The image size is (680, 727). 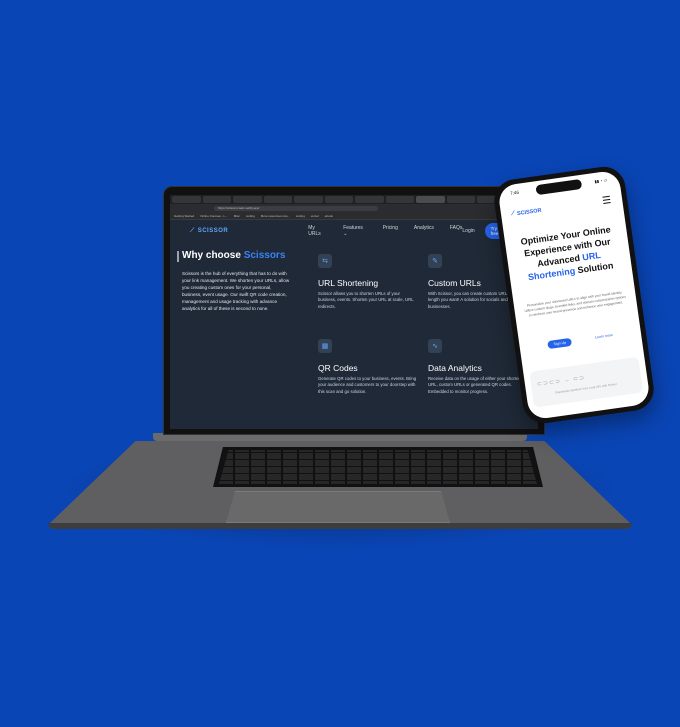 What do you see at coordinates (560, 343) in the screenshot?
I see `sign-up-button: Sign Up` at bounding box center [560, 343].